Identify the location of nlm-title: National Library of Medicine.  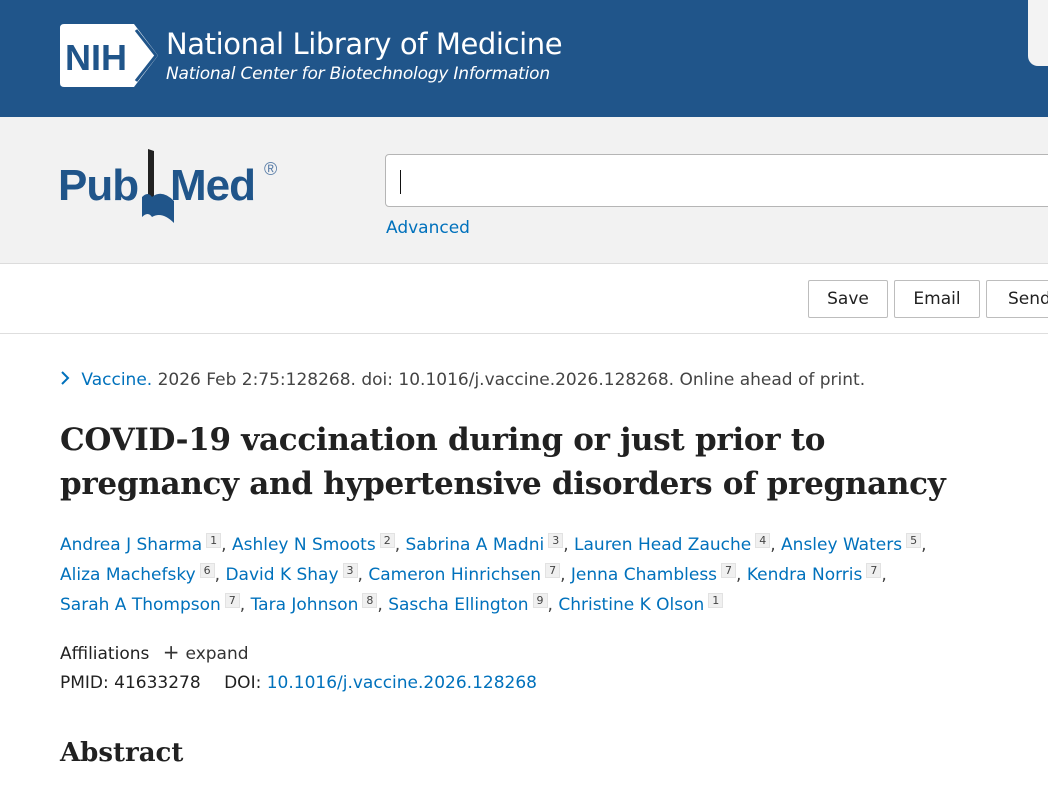
(364, 44).